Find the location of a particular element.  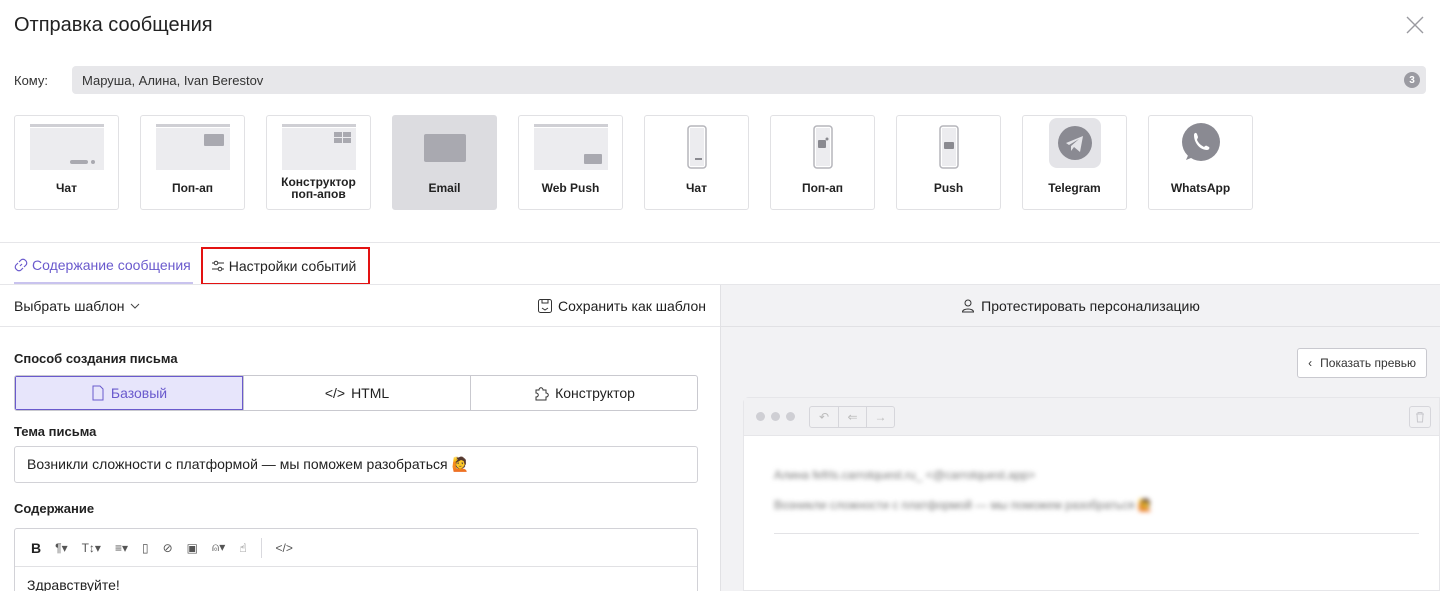

test-personalization-button: Протестировать персонализацию is located at coordinates (1080, 306).